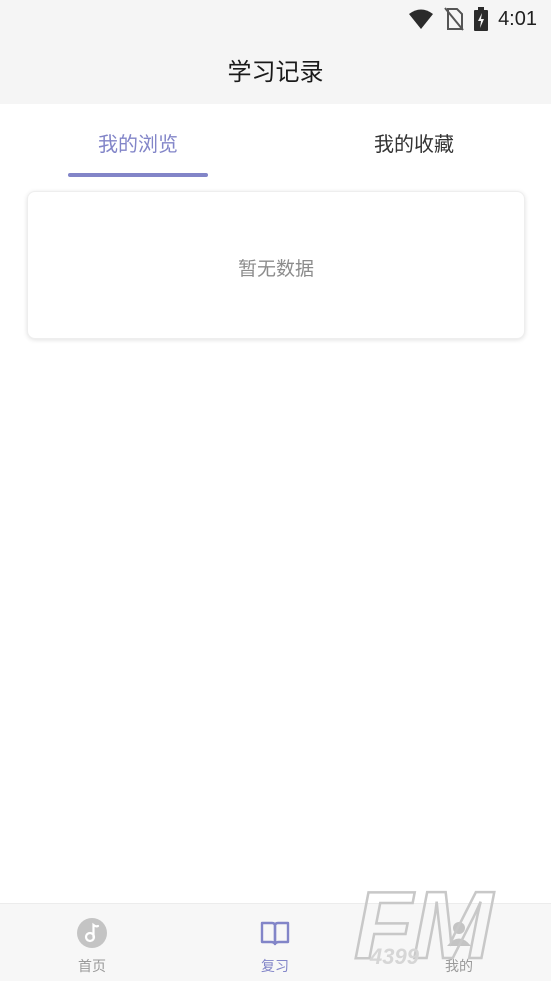 This screenshot has width=551, height=981. Describe the element at coordinates (92, 967) in the screenshot. I see `nav-label-home: 首页` at that location.